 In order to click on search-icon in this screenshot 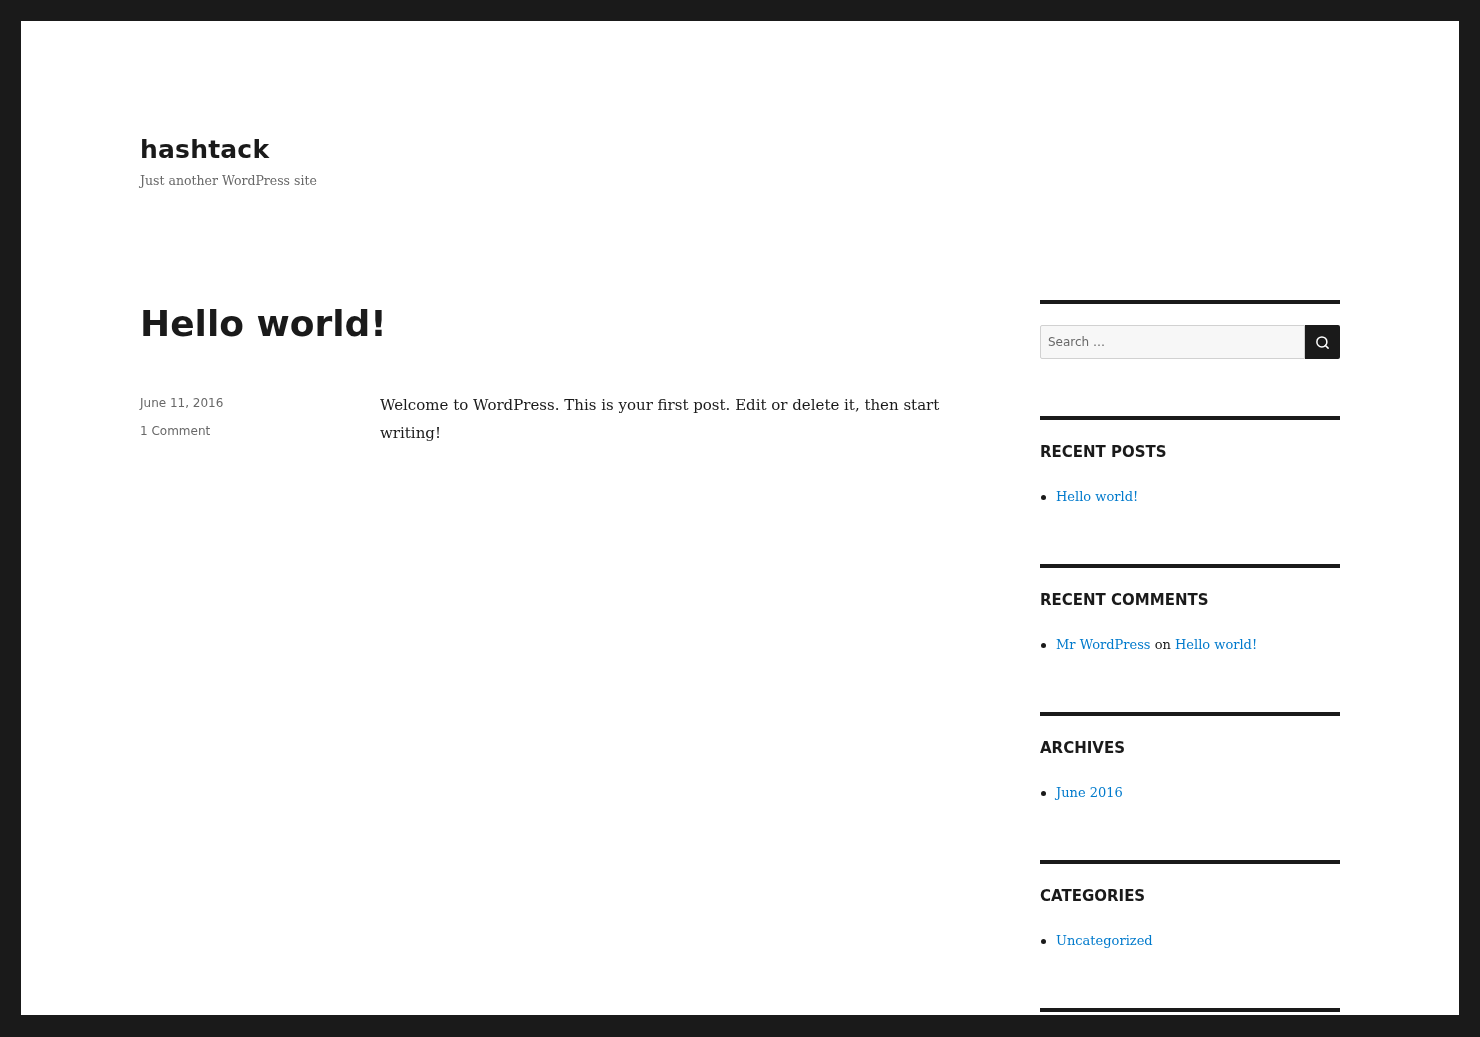, I will do `click(1322, 342)`.